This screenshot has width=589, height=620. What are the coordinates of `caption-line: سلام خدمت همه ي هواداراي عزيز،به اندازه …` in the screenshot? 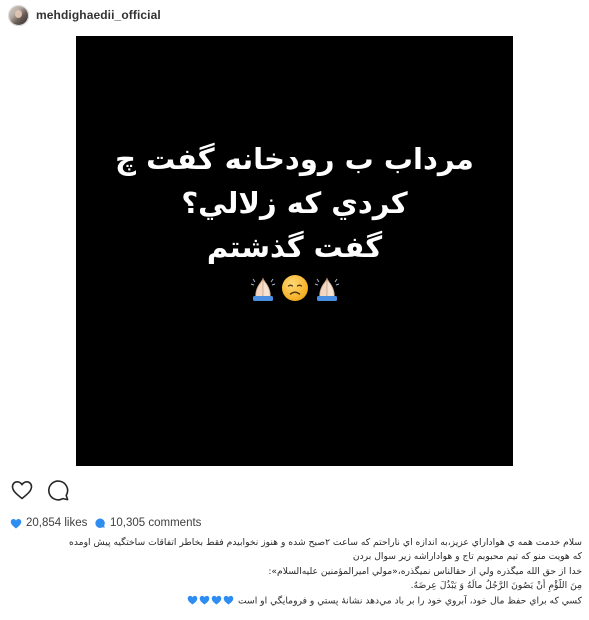 It's located at (325, 542).